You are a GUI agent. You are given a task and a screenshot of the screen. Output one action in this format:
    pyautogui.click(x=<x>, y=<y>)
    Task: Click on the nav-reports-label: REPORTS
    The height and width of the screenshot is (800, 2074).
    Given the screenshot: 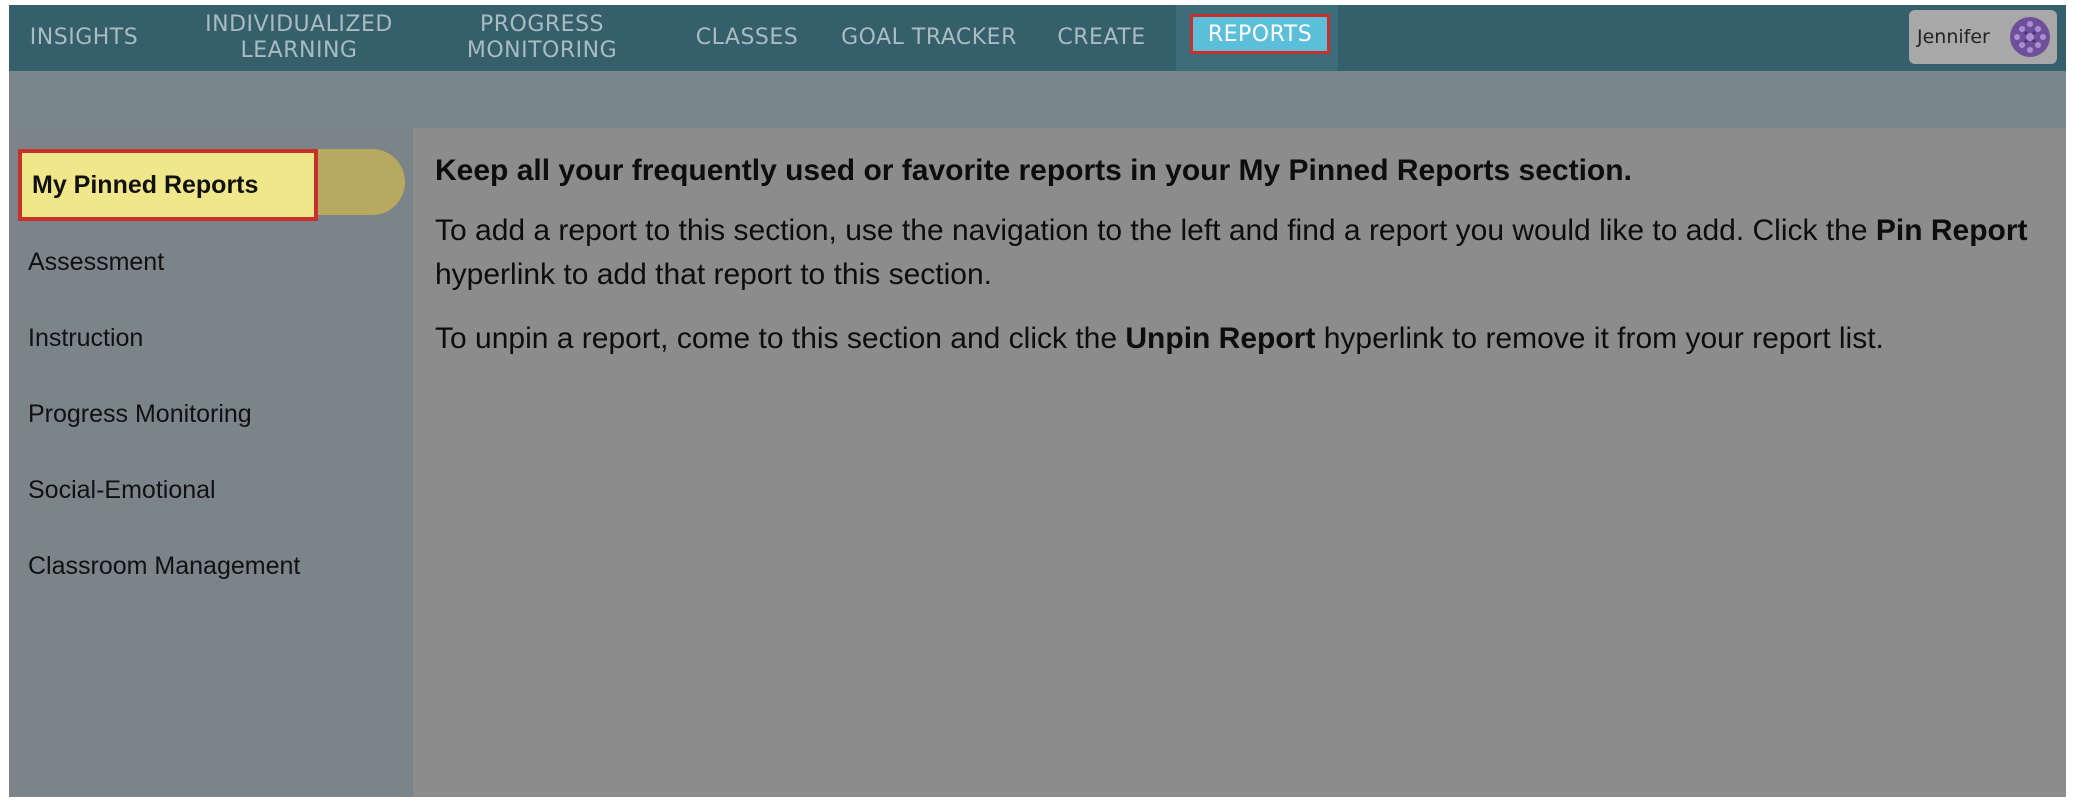 What is the action you would take?
    pyautogui.click(x=1260, y=34)
    